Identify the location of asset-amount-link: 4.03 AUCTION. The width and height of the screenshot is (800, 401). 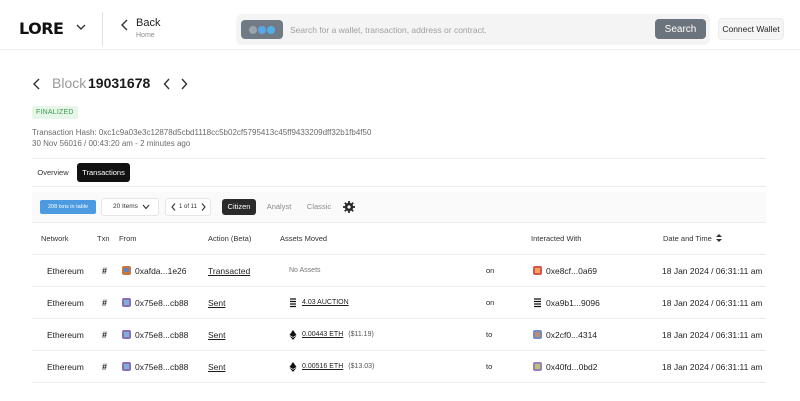
(325, 302).